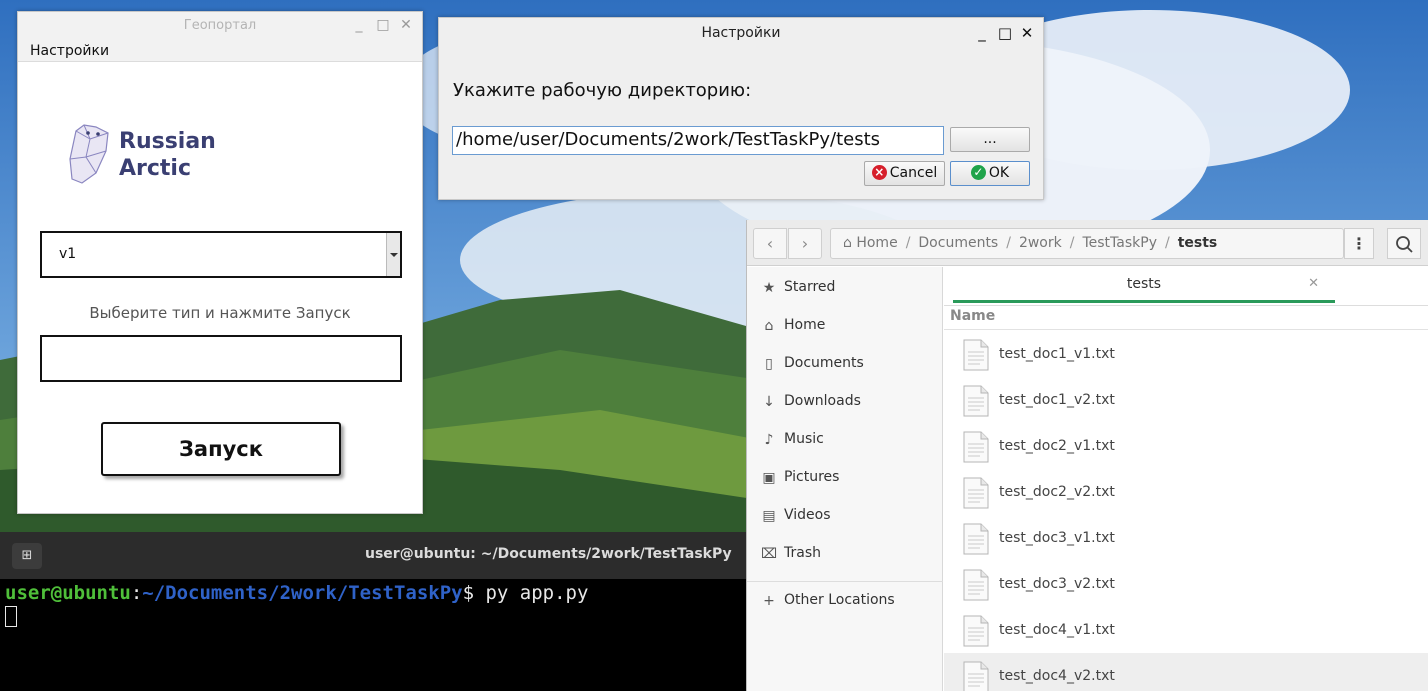 This screenshot has height=691, width=1428. I want to click on geoportal-titlebar: Геопортал _ □ ✕, so click(220, 26).